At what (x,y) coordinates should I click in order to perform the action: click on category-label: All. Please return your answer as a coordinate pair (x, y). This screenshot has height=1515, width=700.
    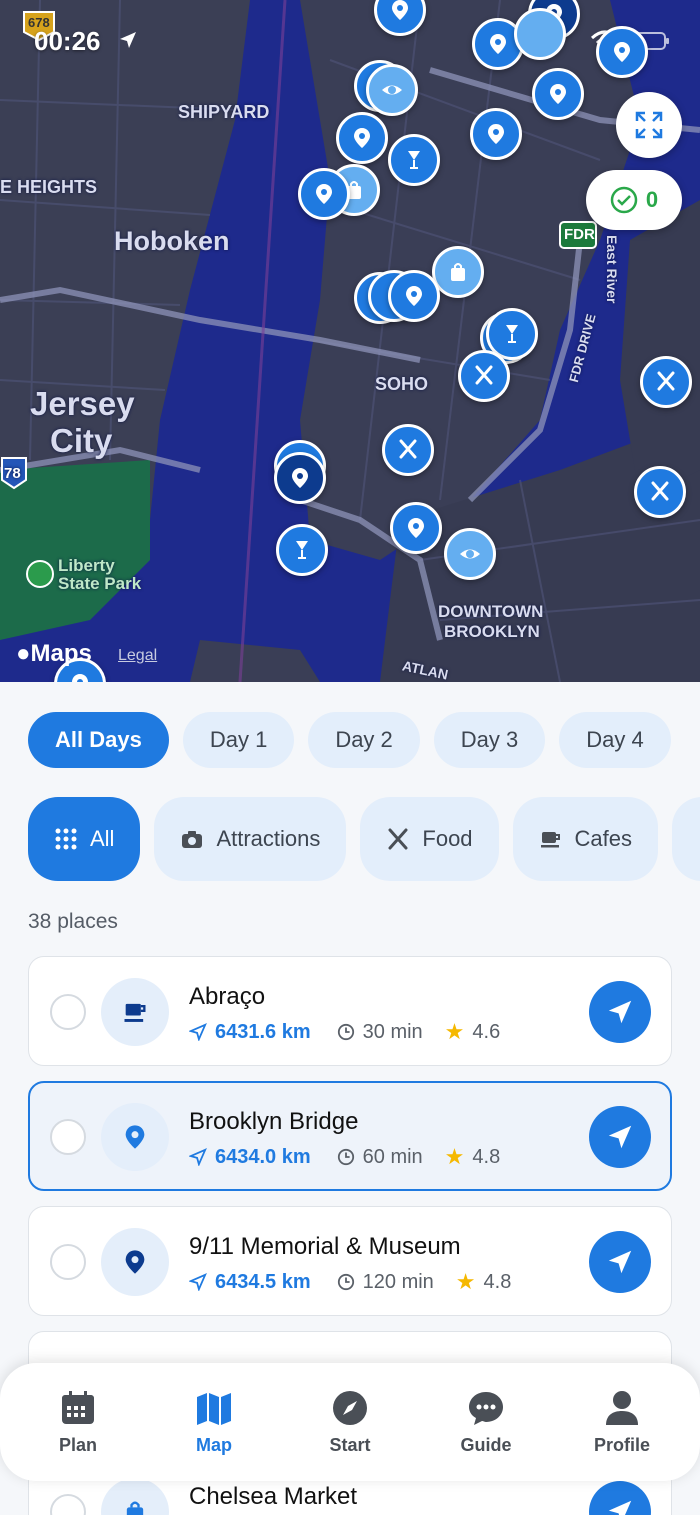
    Looking at the image, I should click on (102, 838).